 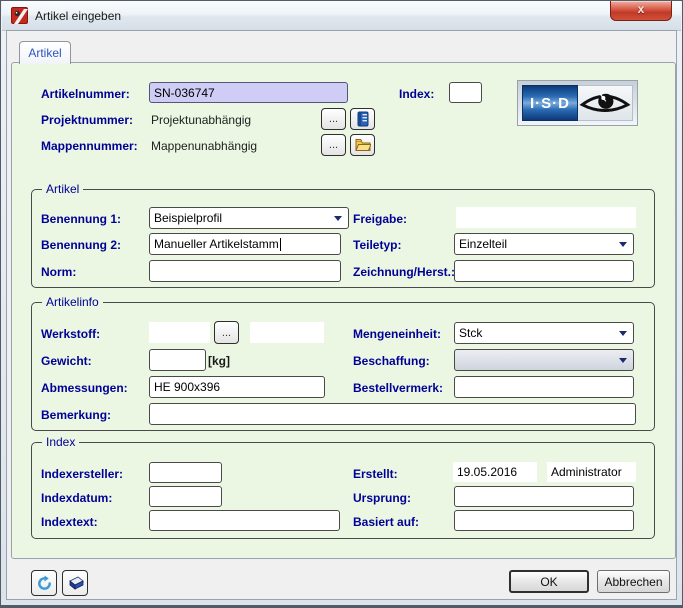 I want to click on card-index-icon, so click(x=362, y=119).